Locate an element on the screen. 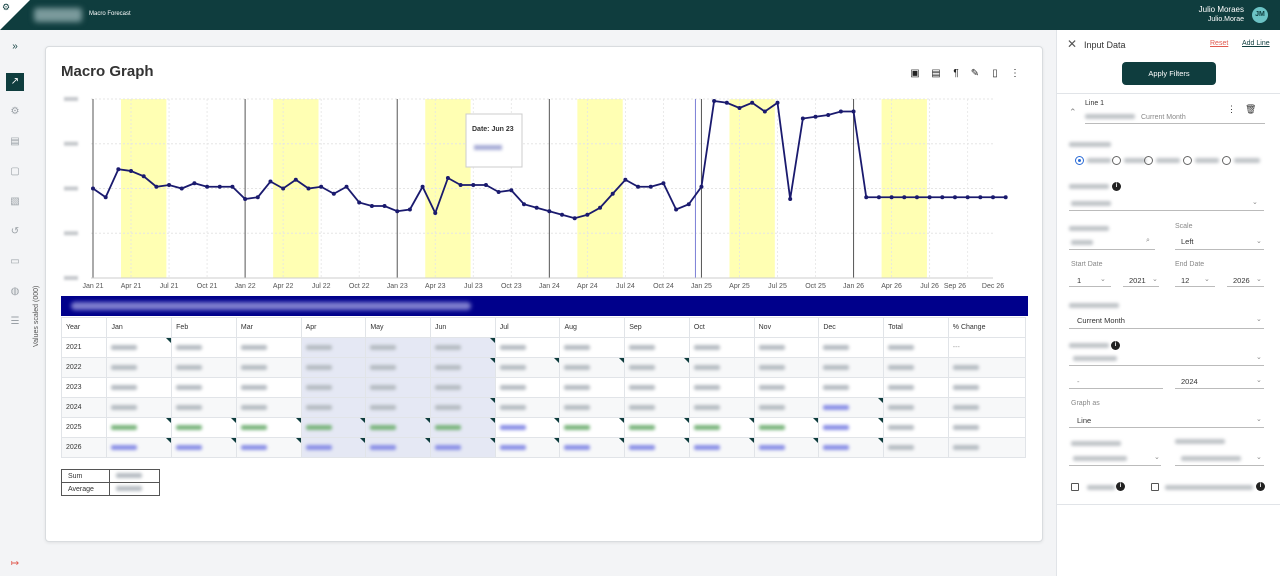 The width and height of the screenshot is (1280, 576). chevron-down-icon: ⌄ is located at coordinates (1255, 202).